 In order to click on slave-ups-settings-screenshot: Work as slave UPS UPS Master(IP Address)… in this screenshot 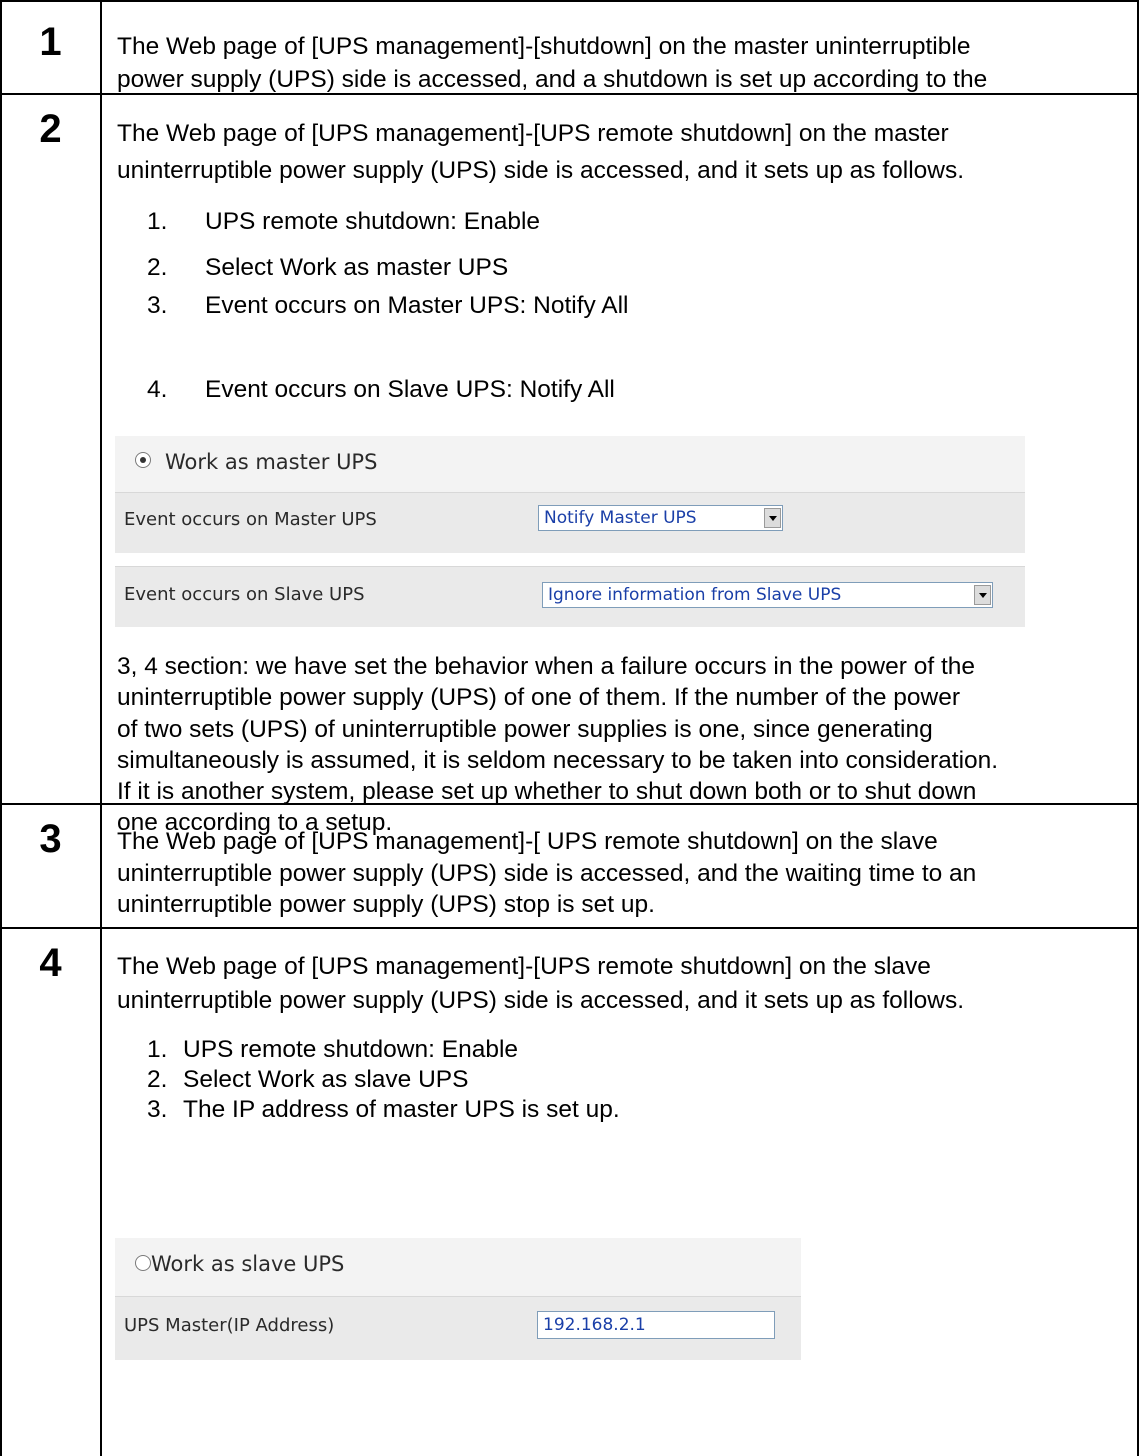, I will do `click(458, 1300)`.